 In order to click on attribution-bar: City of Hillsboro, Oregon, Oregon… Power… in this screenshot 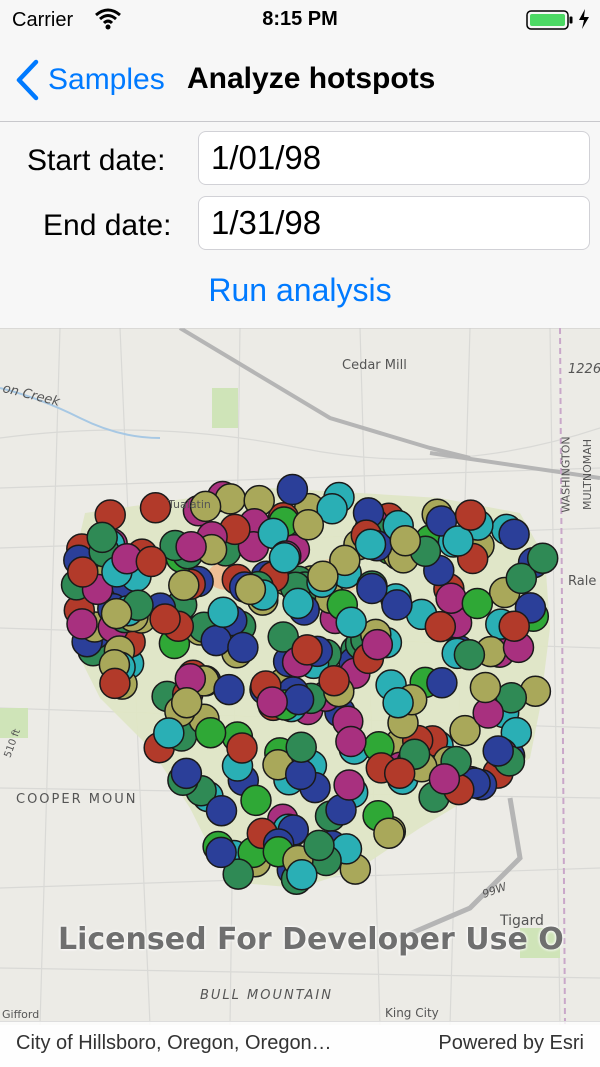, I will do `click(300, 1044)`.